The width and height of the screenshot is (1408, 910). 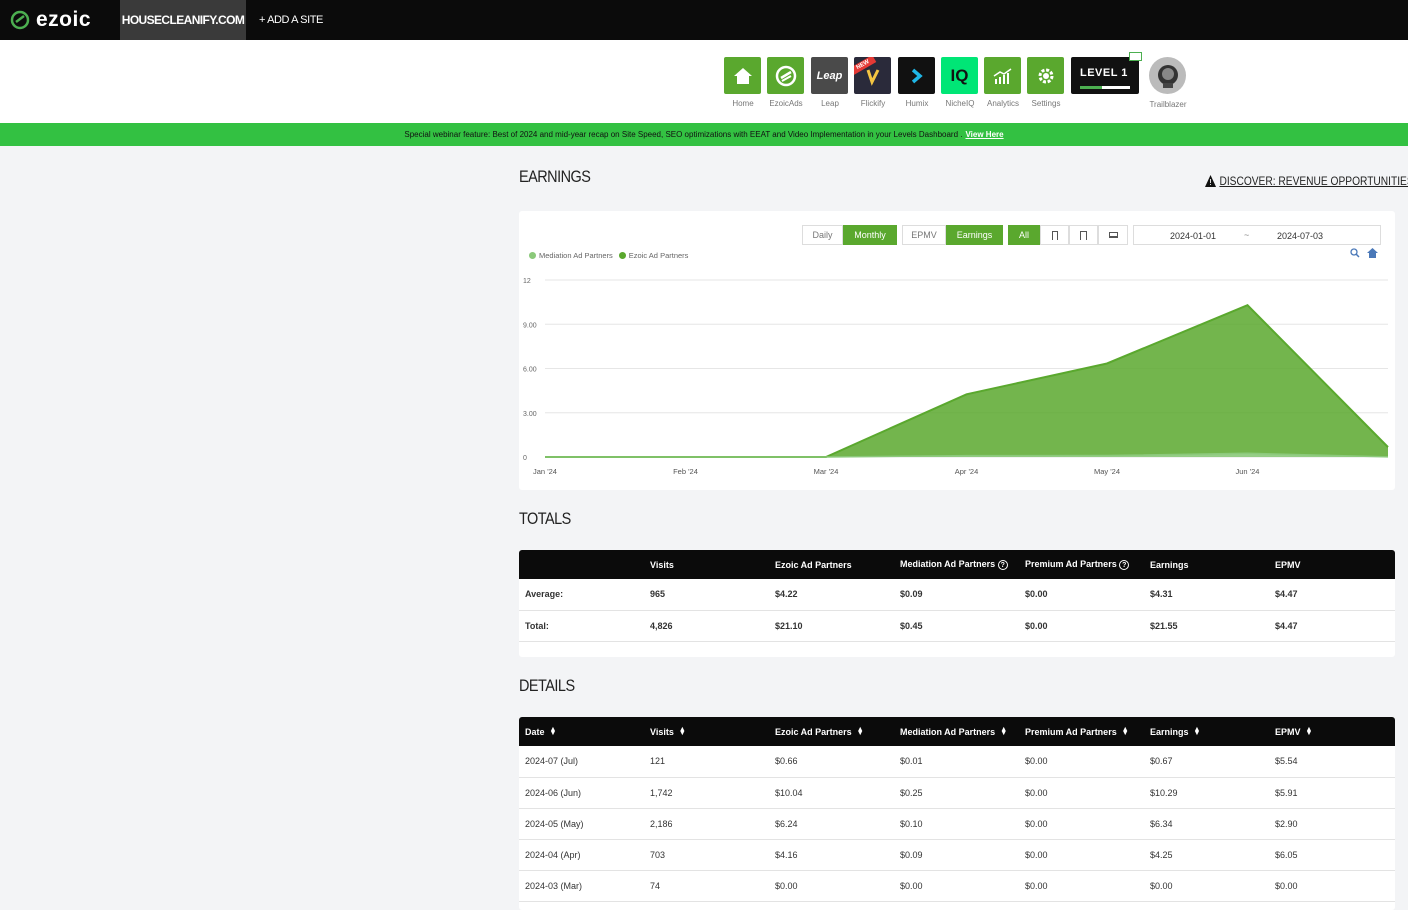 What do you see at coordinates (1211, 181) in the screenshot?
I see `warning-icon` at bounding box center [1211, 181].